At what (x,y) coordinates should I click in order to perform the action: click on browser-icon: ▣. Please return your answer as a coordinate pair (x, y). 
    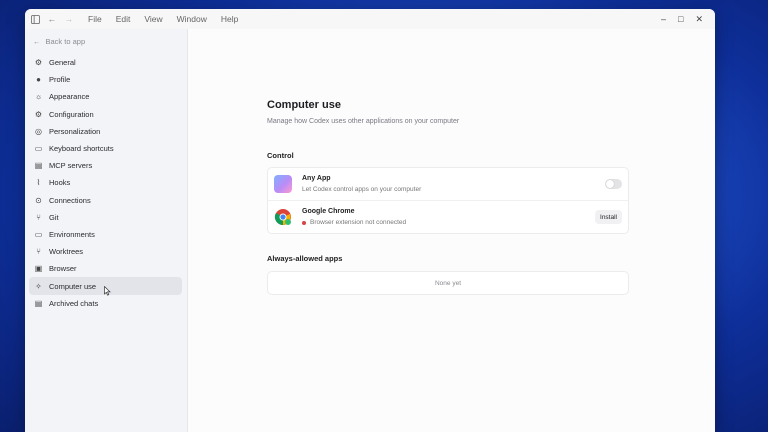
    Looking at the image, I should click on (38, 269).